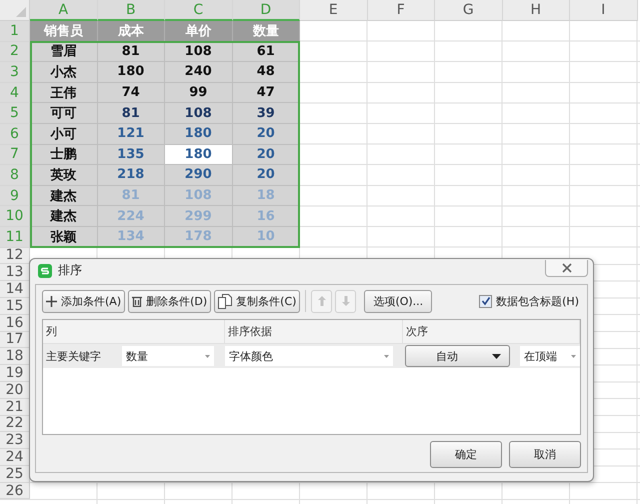 This screenshot has width=640, height=504. Describe the element at coordinates (64, 175) in the screenshot. I see `table-cell: 英玫` at that location.